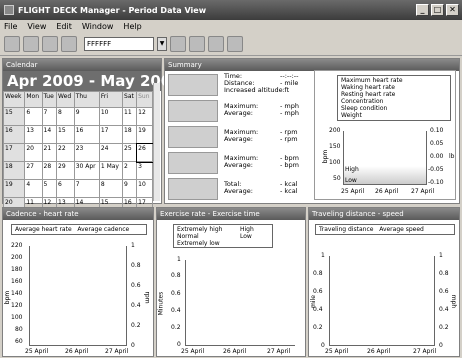 This screenshot has height=358, width=462. Describe the element at coordinates (437, 130) in the screenshot. I see `summary-y2tick: 0.10` at that location.